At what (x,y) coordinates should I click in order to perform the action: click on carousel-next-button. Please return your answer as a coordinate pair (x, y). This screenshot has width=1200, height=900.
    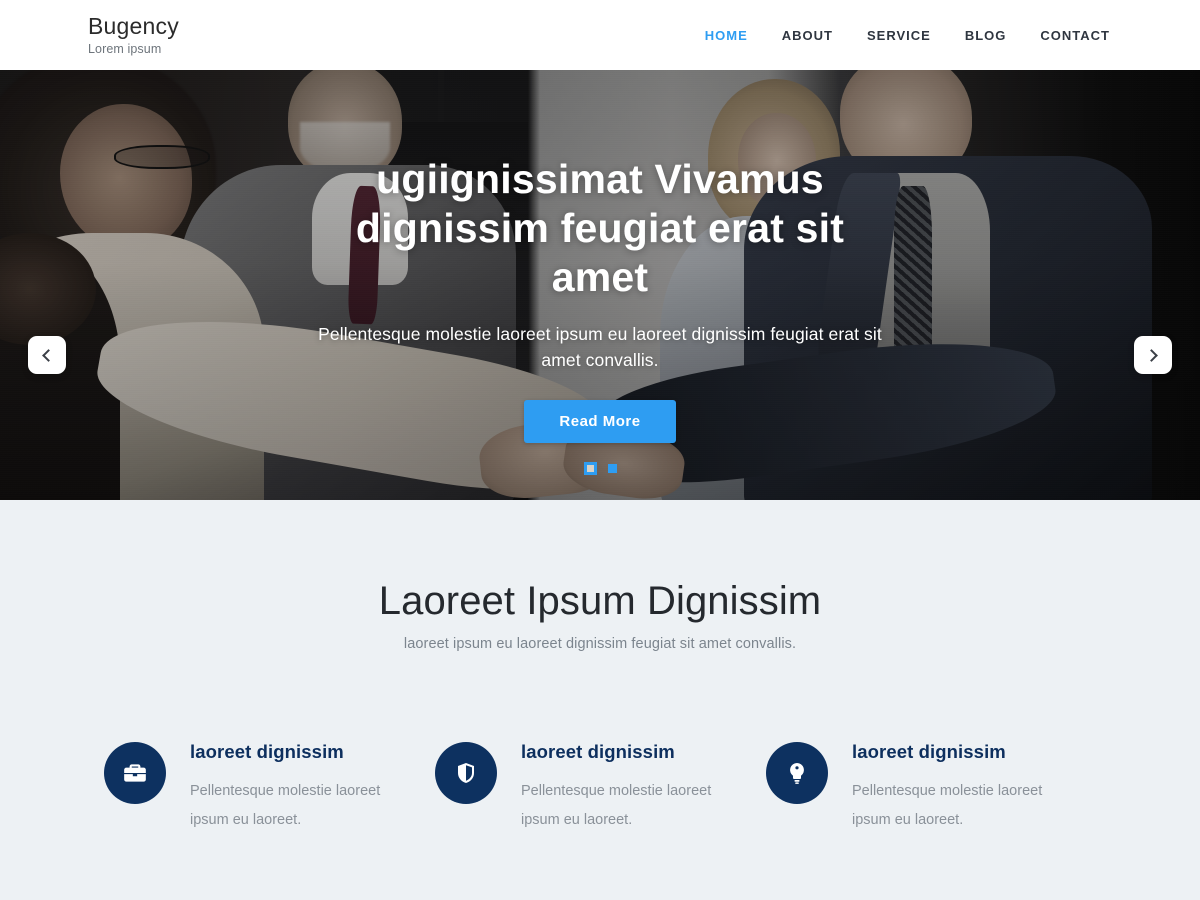
    Looking at the image, I should click on (1153, 355).